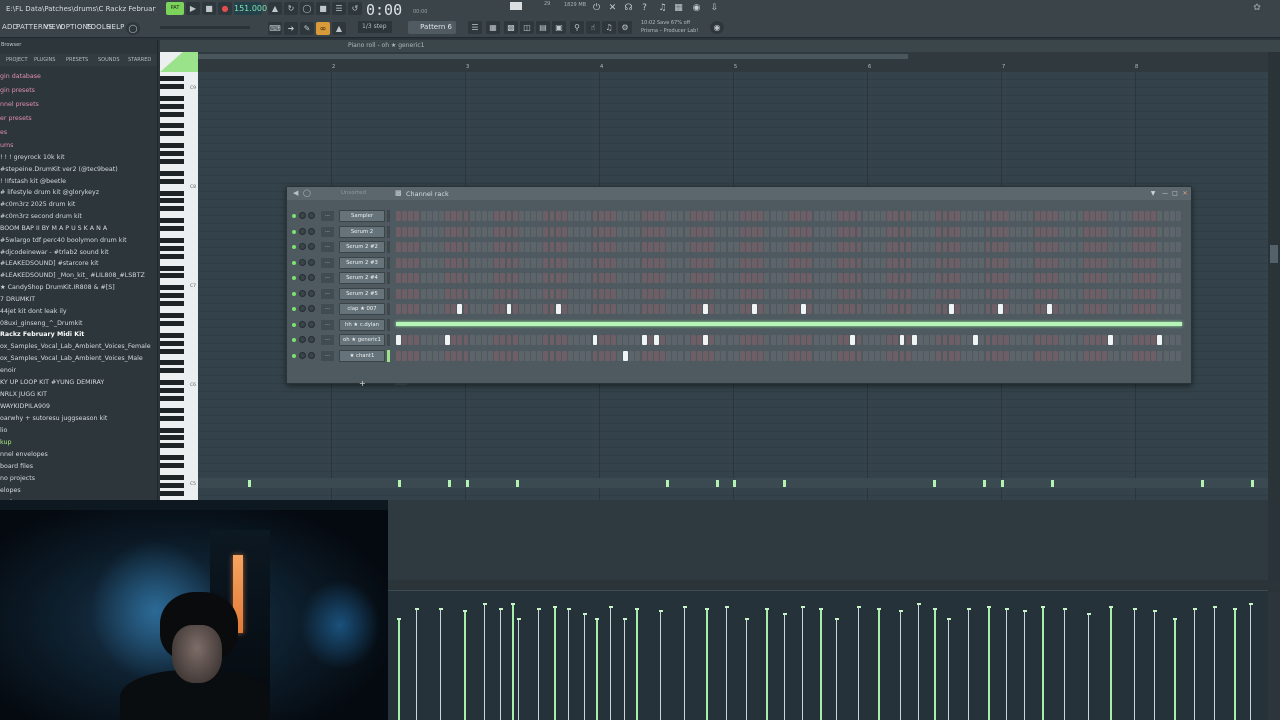 The height and width of the screenshot is (720, 1280). Describe the element at coordinates (834, 585) in the screenshot. I see `horizontal-scrollbar` at that location.